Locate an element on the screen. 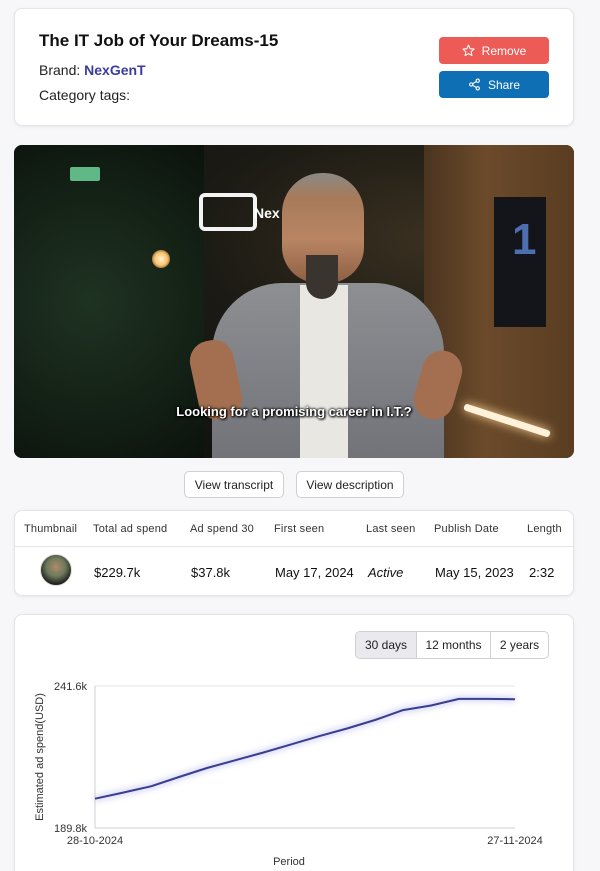  brand-row: Brand: NexGenT is located at coordinates (92, 70).